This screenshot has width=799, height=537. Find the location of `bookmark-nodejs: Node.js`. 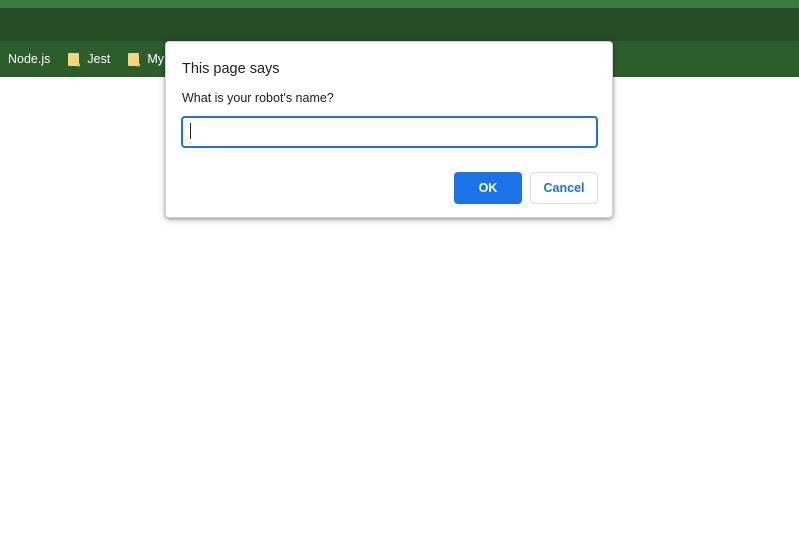

bookmark-nodejs: Node.js is located at coordinates (29, 59).